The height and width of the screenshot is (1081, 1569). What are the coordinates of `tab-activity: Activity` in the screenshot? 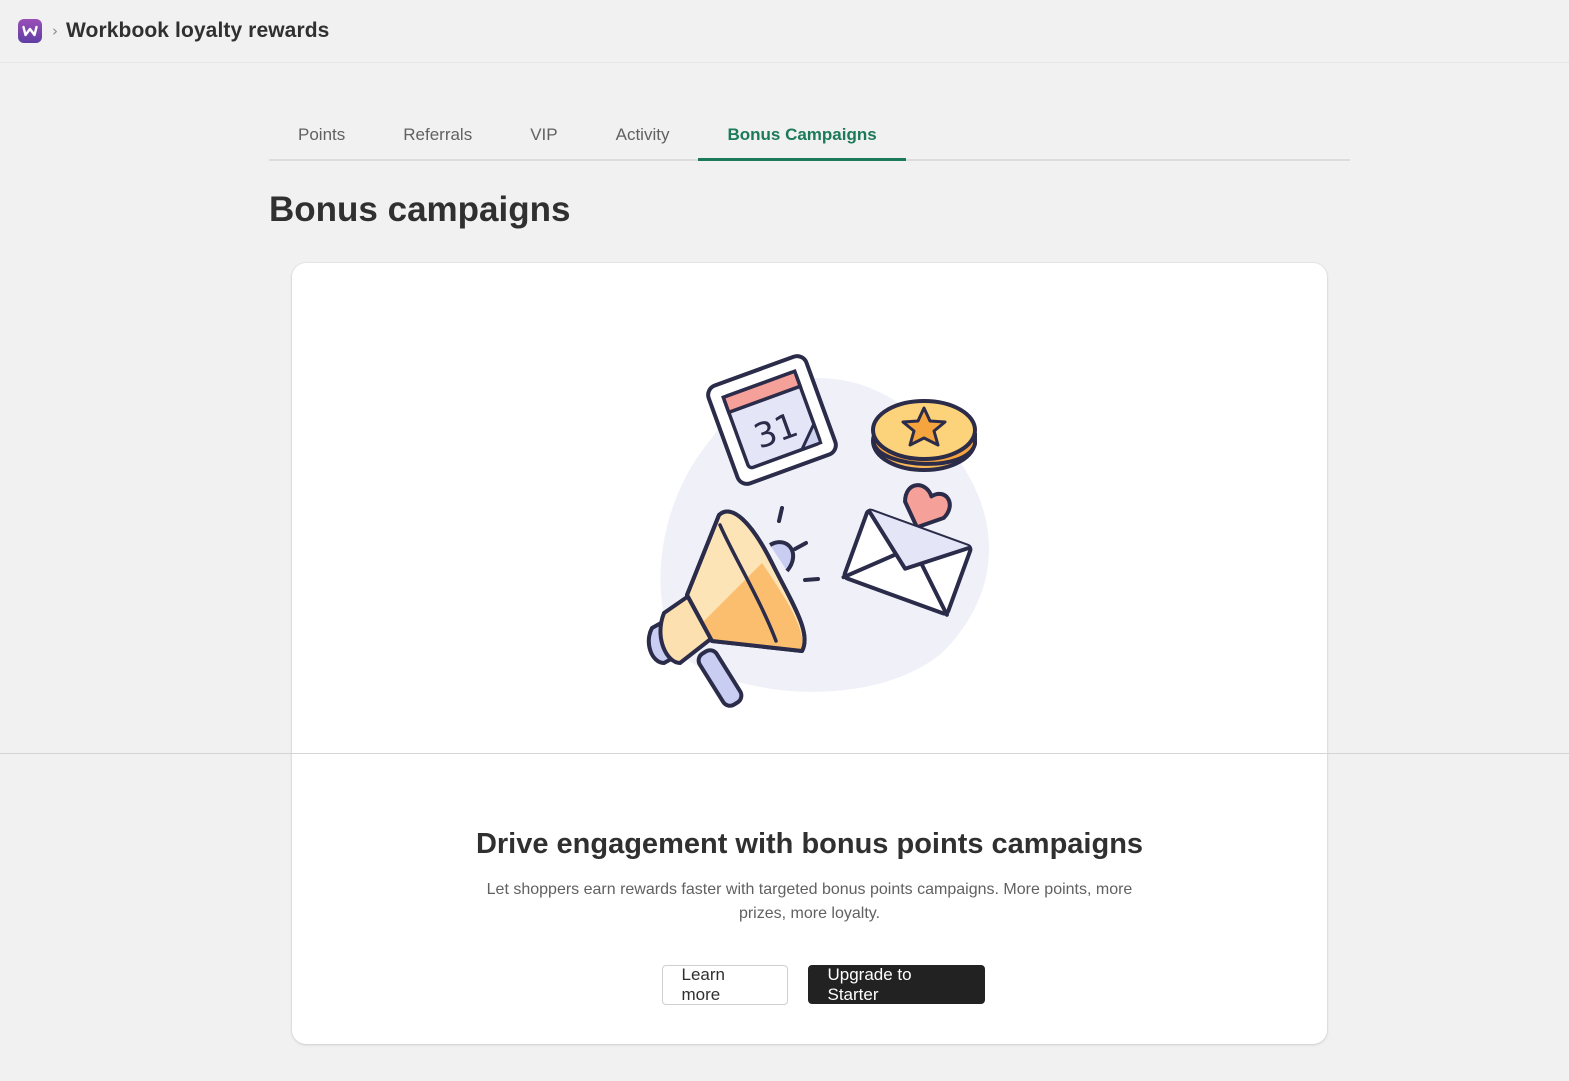 It's located at (643, 134).